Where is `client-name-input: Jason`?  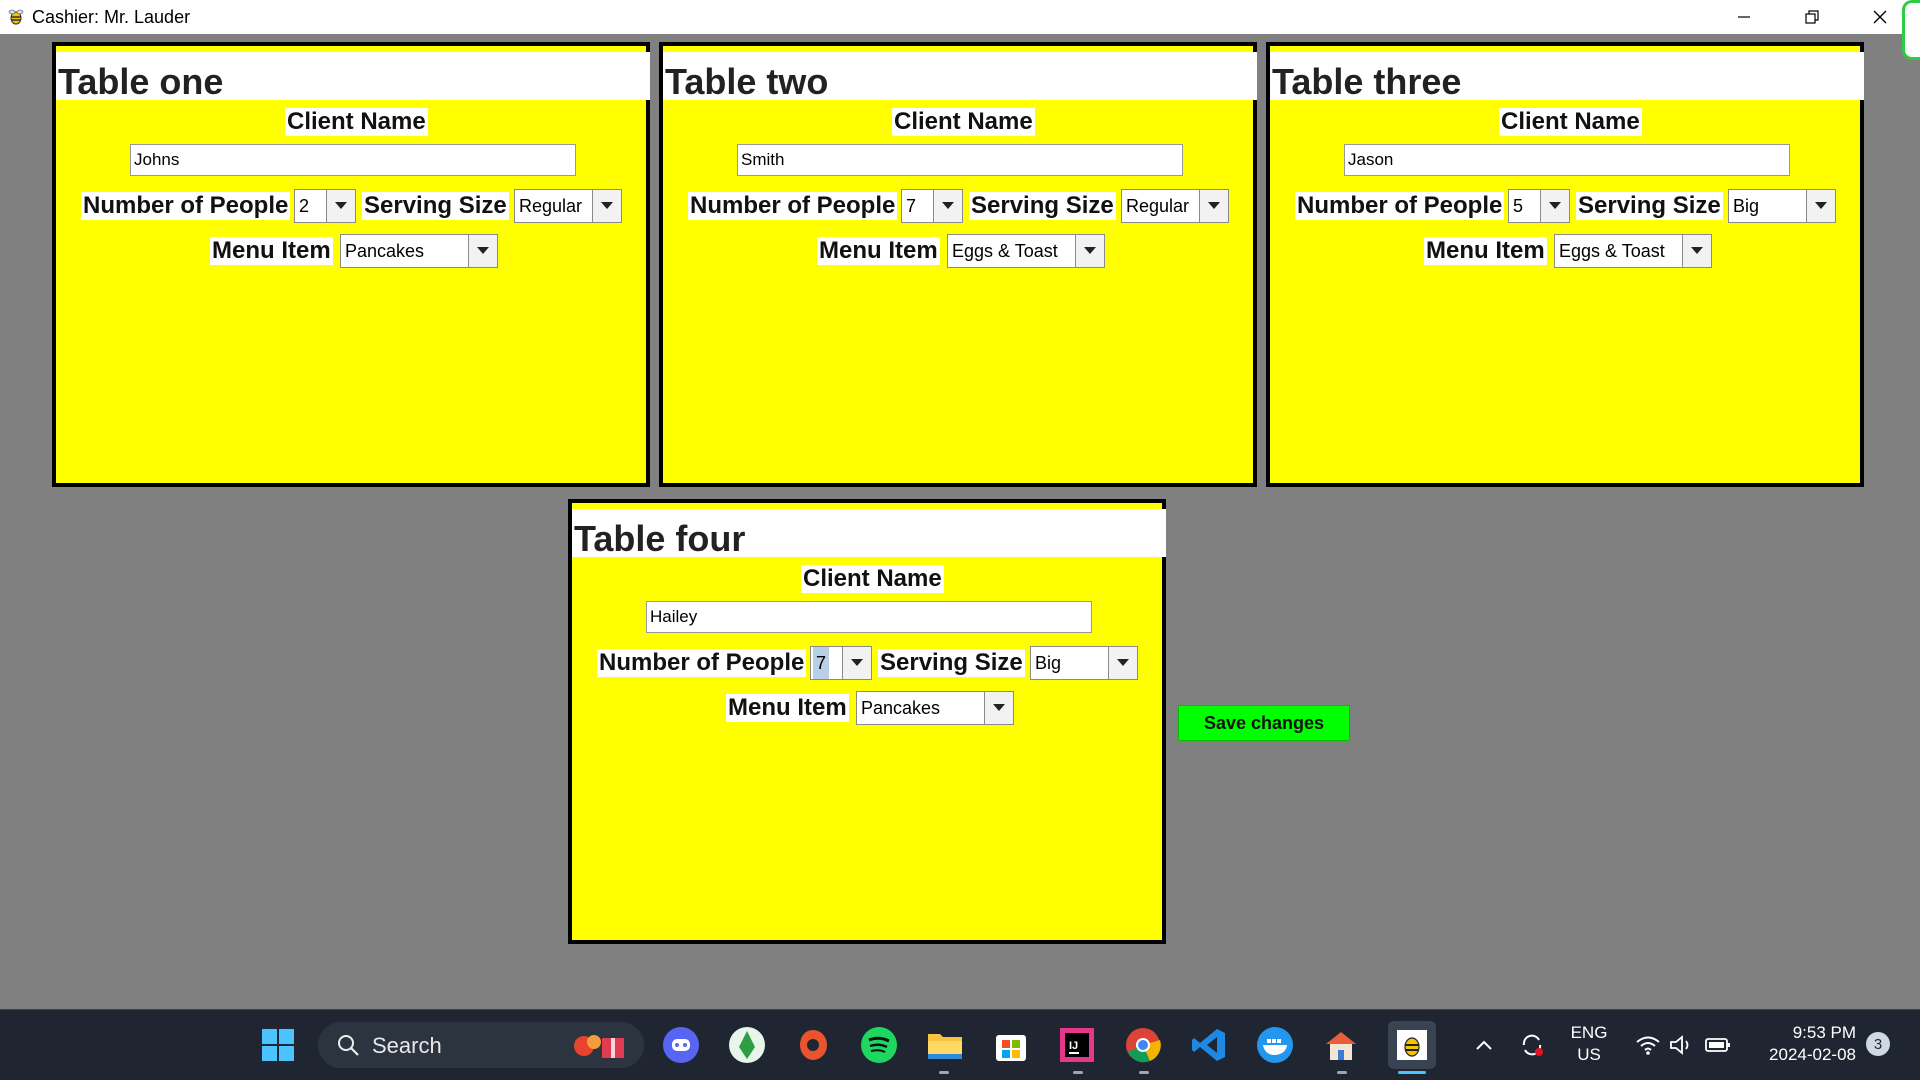 client-name-input: Jason is located at coordinates (1567, 160).